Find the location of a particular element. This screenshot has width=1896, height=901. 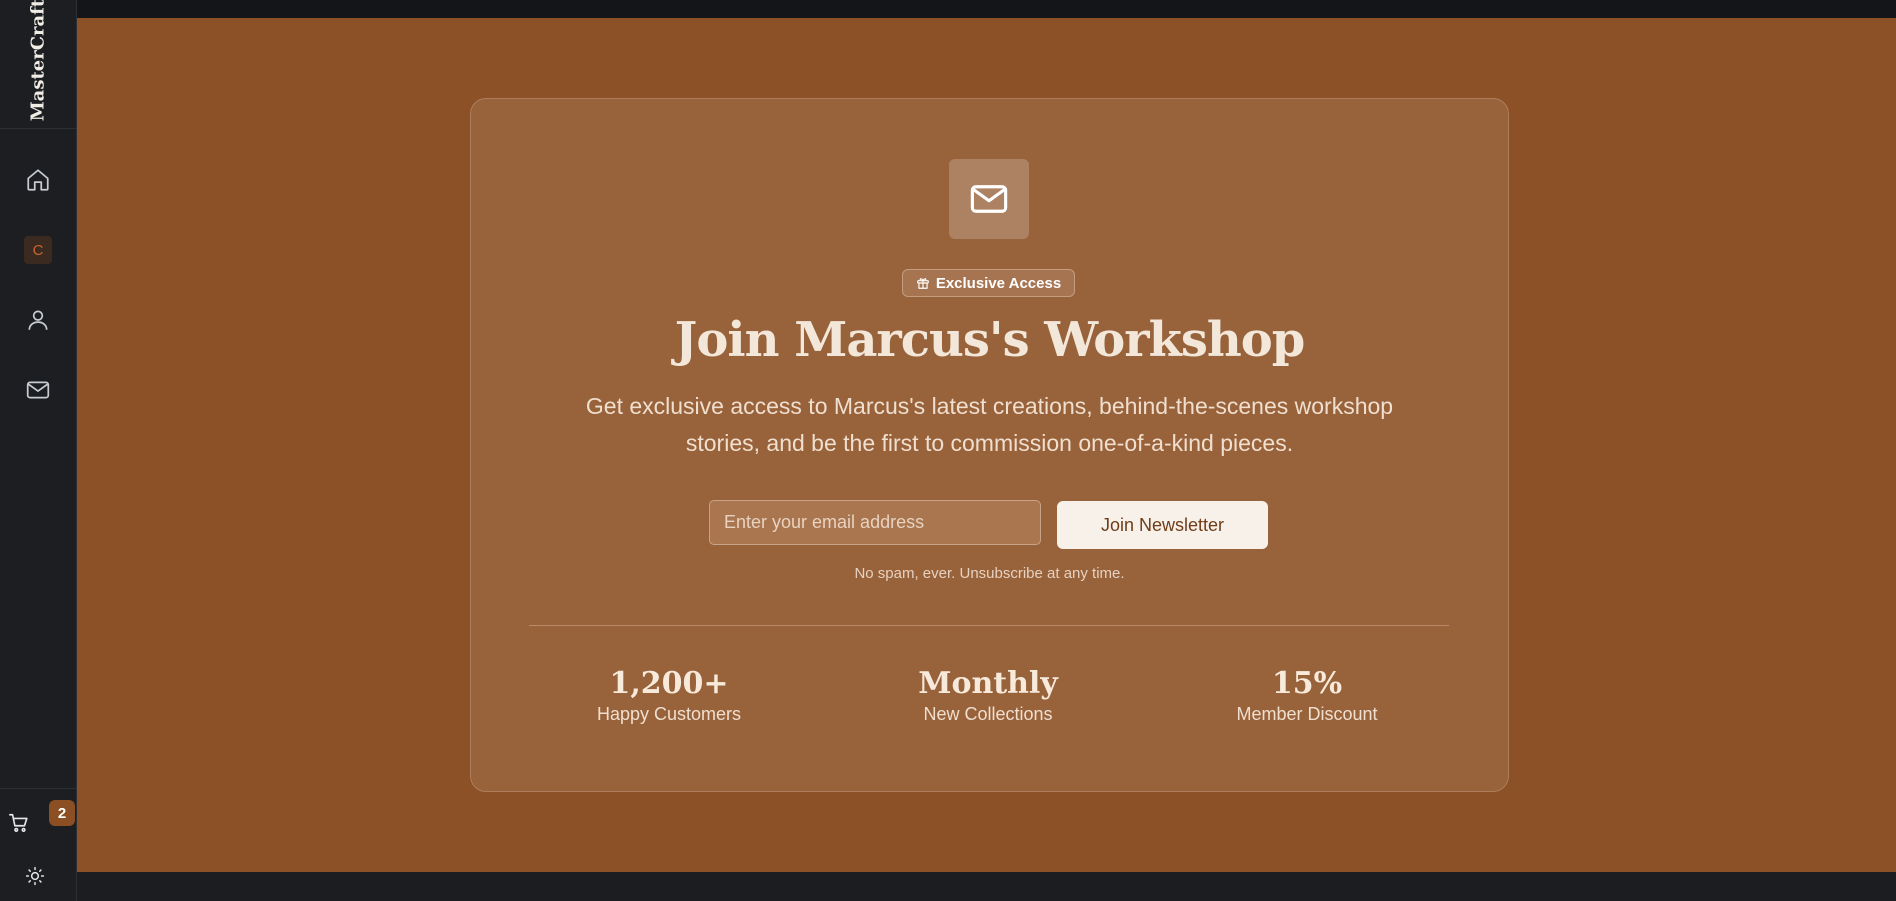

privacy-note: No spam, ever. Unsubscribe at any time. is located at coordinates (989, 573).